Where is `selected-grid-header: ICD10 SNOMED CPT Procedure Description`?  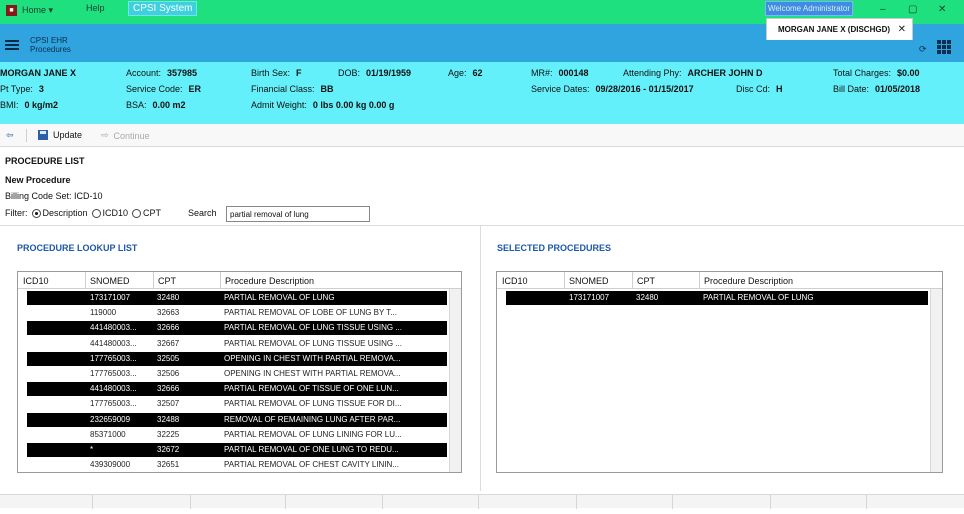 selected-grid-header: ICD10 SNOMED CPT Procedure Description is located at coordinates (719, 280).